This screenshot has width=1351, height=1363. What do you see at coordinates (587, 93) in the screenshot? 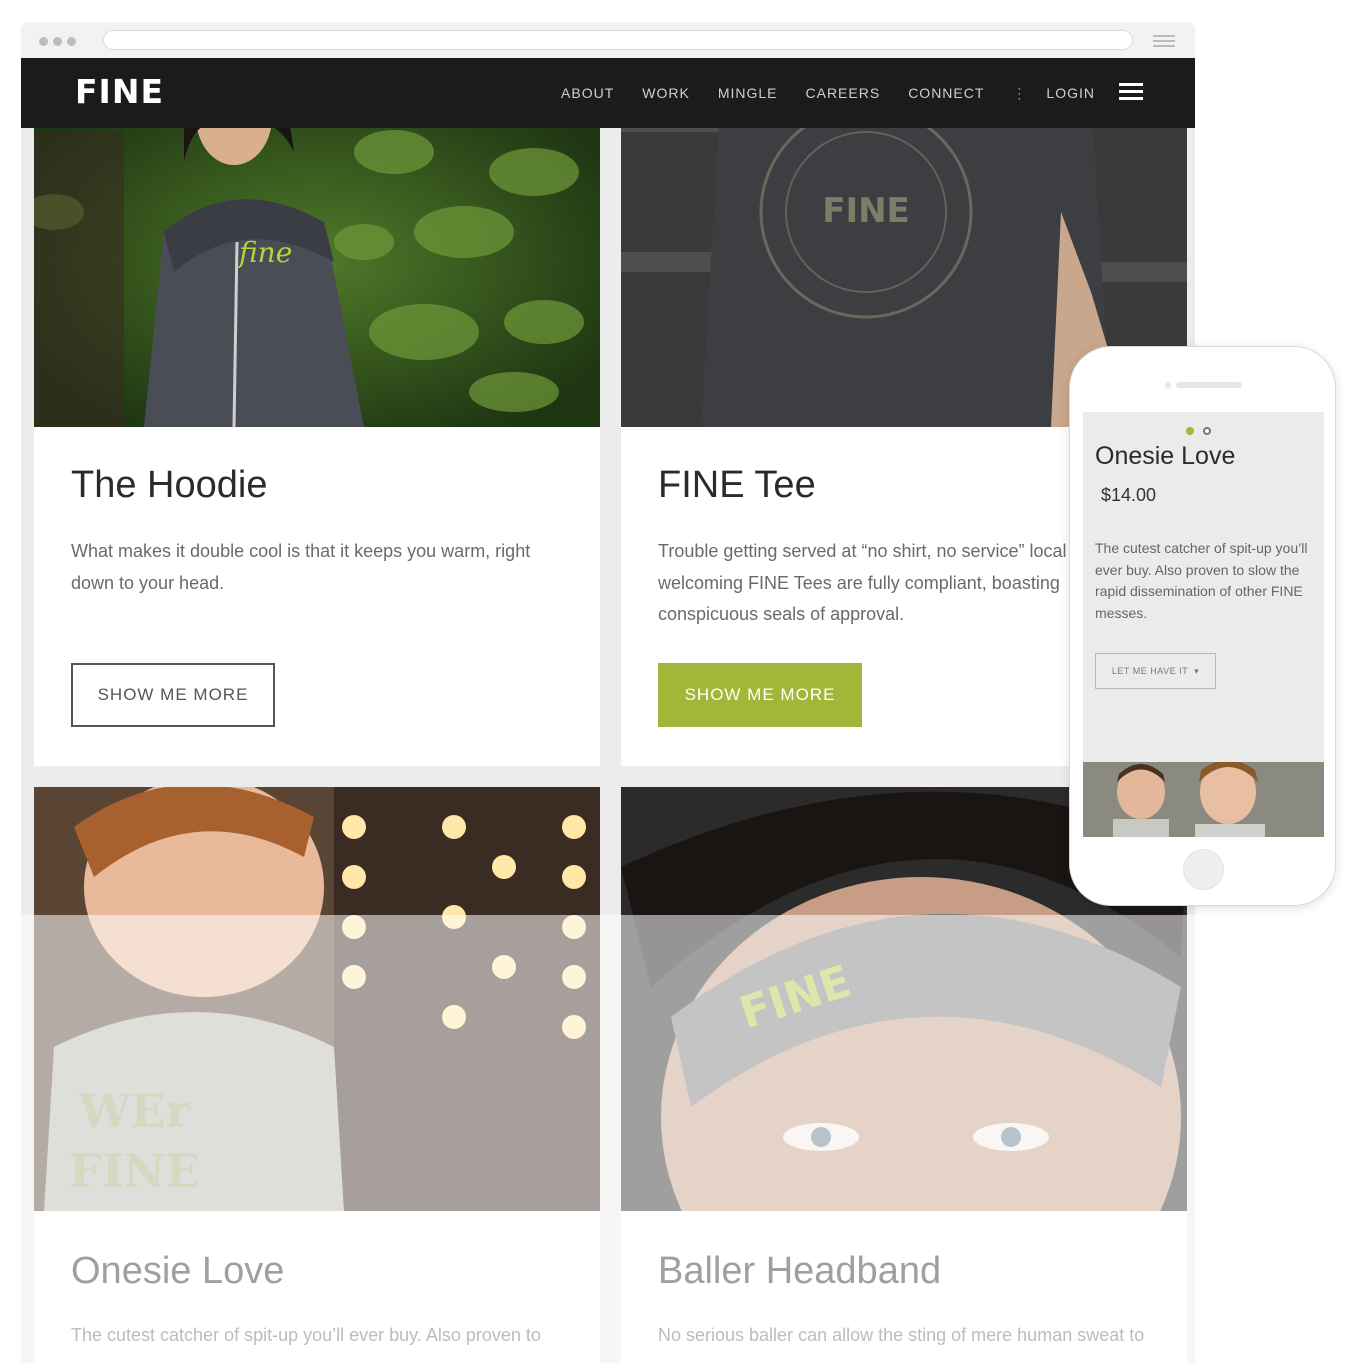
I see `nav-about: ABOUT` at bounding box center [587, 93].